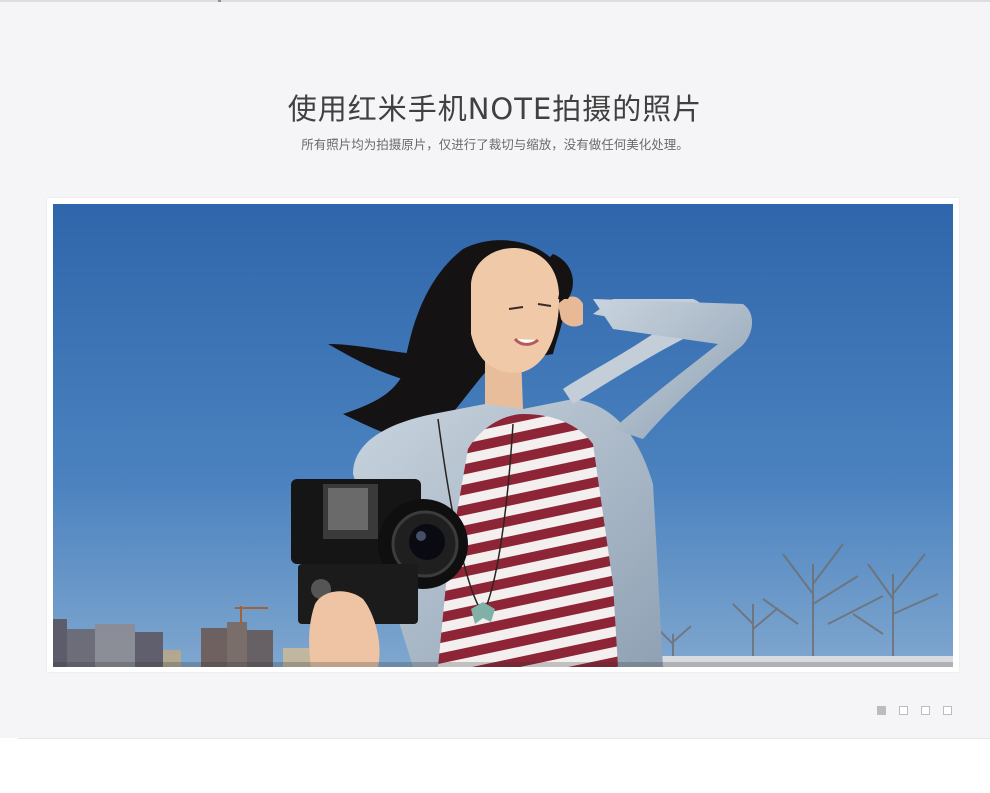 The height and width of the screenshot is (793, 990). What do you see at coordinates (914, 710) in the screenshot?
I see `carousel-pager` at bounding box center [914, 710].